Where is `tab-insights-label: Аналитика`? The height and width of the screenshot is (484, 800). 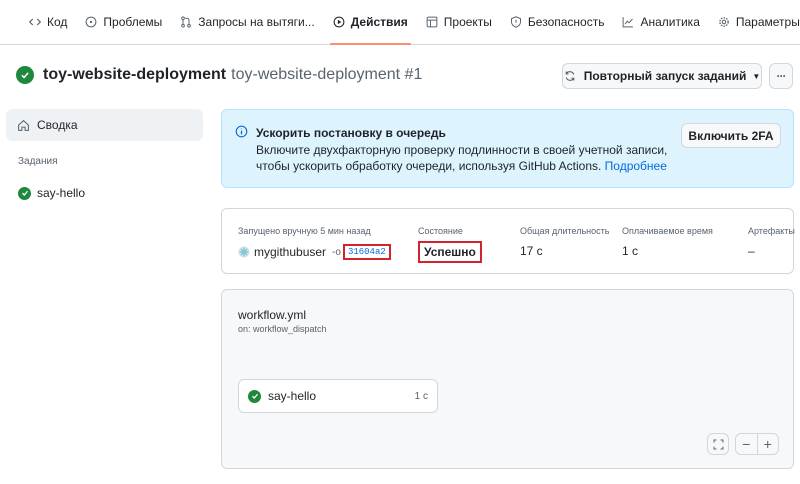 tab-insights-label: Аналитика is located at coordinates (670, 22).